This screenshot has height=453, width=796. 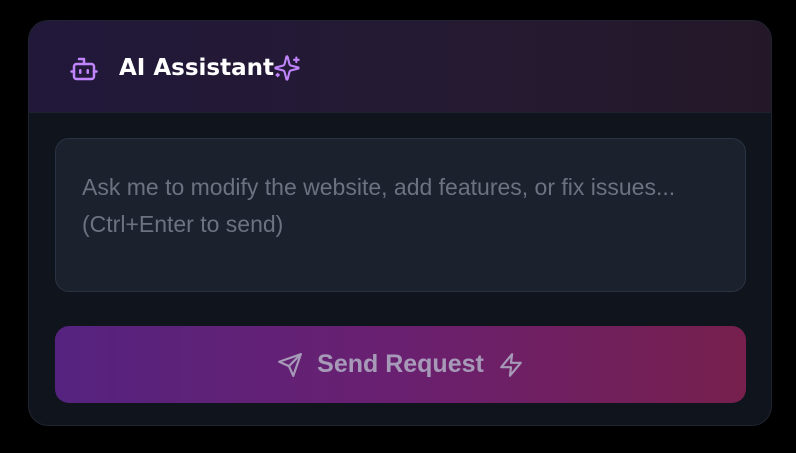 I want to click on send-request-label: Send Request, so click(x=400, y=364).